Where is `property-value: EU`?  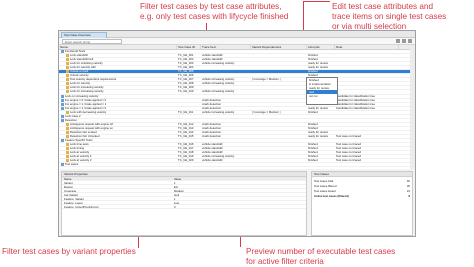 property-value: EU is located at coordinates (175, 186).